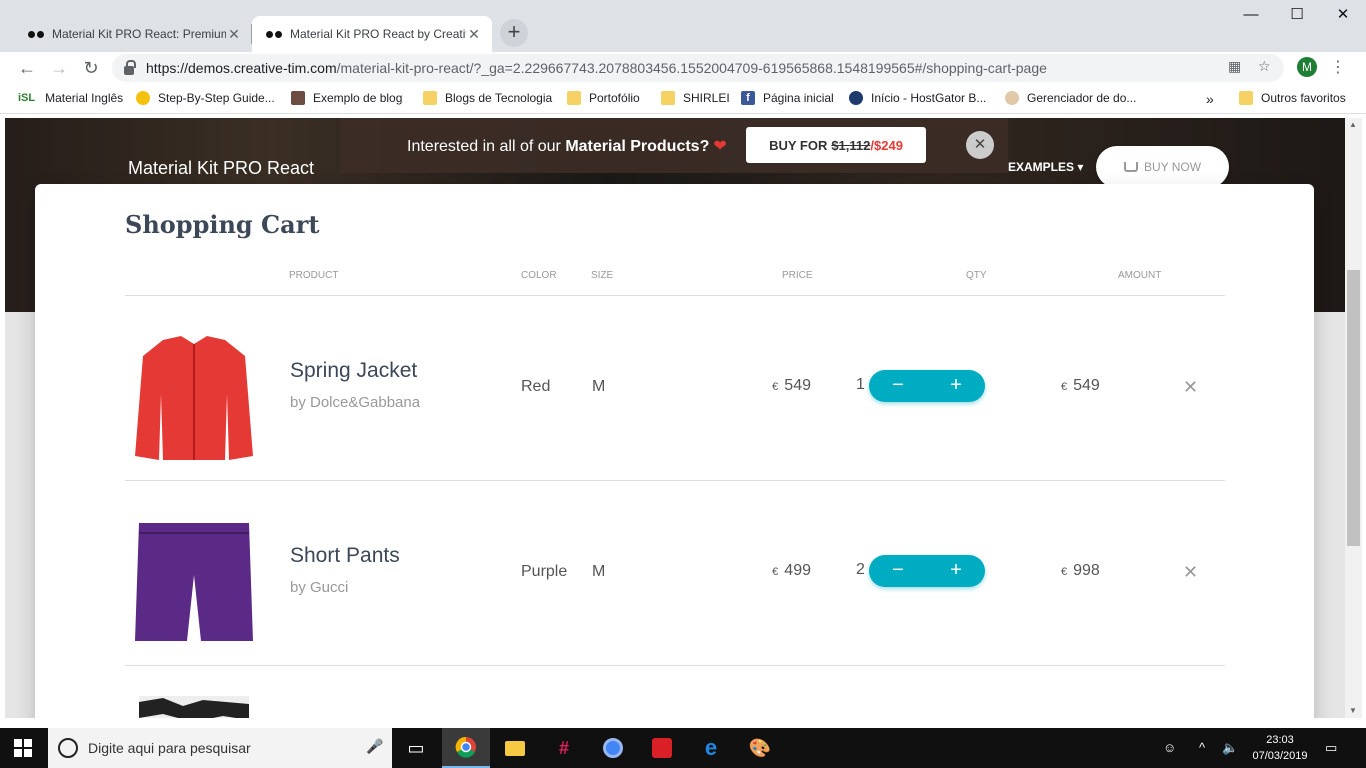 This screenshot has width=1366, height=768. What do you see at coordinates (603, 98) in the screenshot?
I see `bookmark-portofolio: Portofólio` at bounding box center [603, 98].